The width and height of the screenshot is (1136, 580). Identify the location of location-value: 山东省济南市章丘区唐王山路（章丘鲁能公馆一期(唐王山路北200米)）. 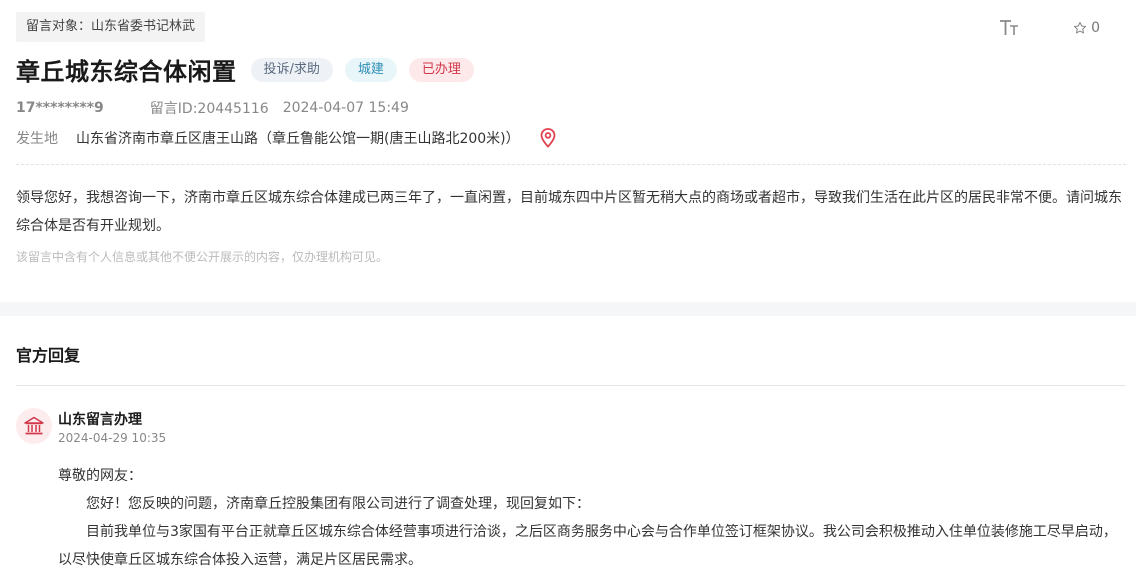
(298, 139).